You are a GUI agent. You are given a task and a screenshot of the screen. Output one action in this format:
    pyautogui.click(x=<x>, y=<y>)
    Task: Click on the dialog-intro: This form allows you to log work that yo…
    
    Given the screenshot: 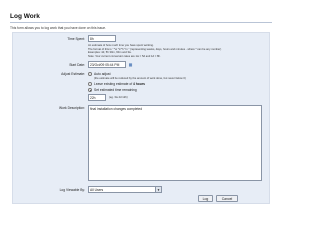 What is the action you would take?
    pyautogui.click(x=58, y=28)
    